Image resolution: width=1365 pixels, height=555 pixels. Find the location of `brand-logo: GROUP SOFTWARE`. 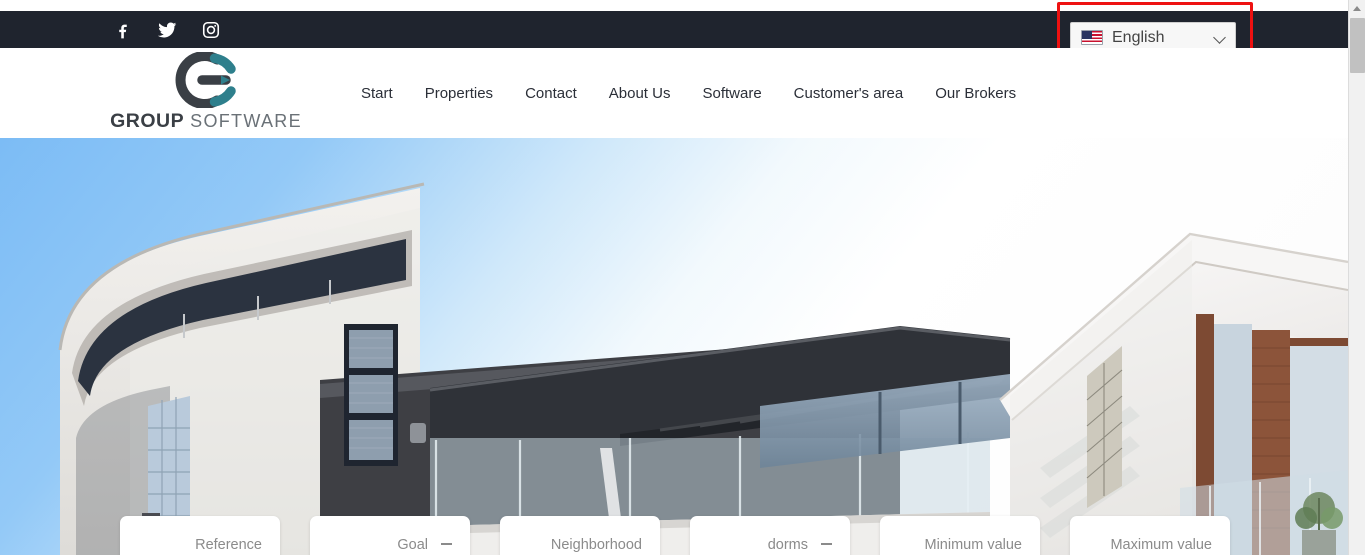

brand-logo: GROUP SOFTWARE is located at coordinates (205, 93).